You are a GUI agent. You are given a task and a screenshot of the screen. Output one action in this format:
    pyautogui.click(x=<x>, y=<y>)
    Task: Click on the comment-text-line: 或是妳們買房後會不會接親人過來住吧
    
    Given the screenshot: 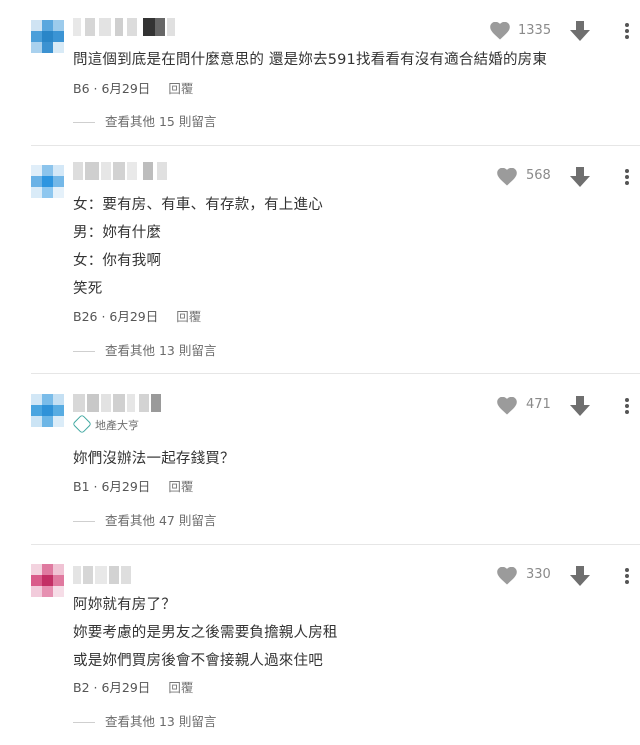 What is the action you would take?
    pyautogui.click(x=198, y=661)
    